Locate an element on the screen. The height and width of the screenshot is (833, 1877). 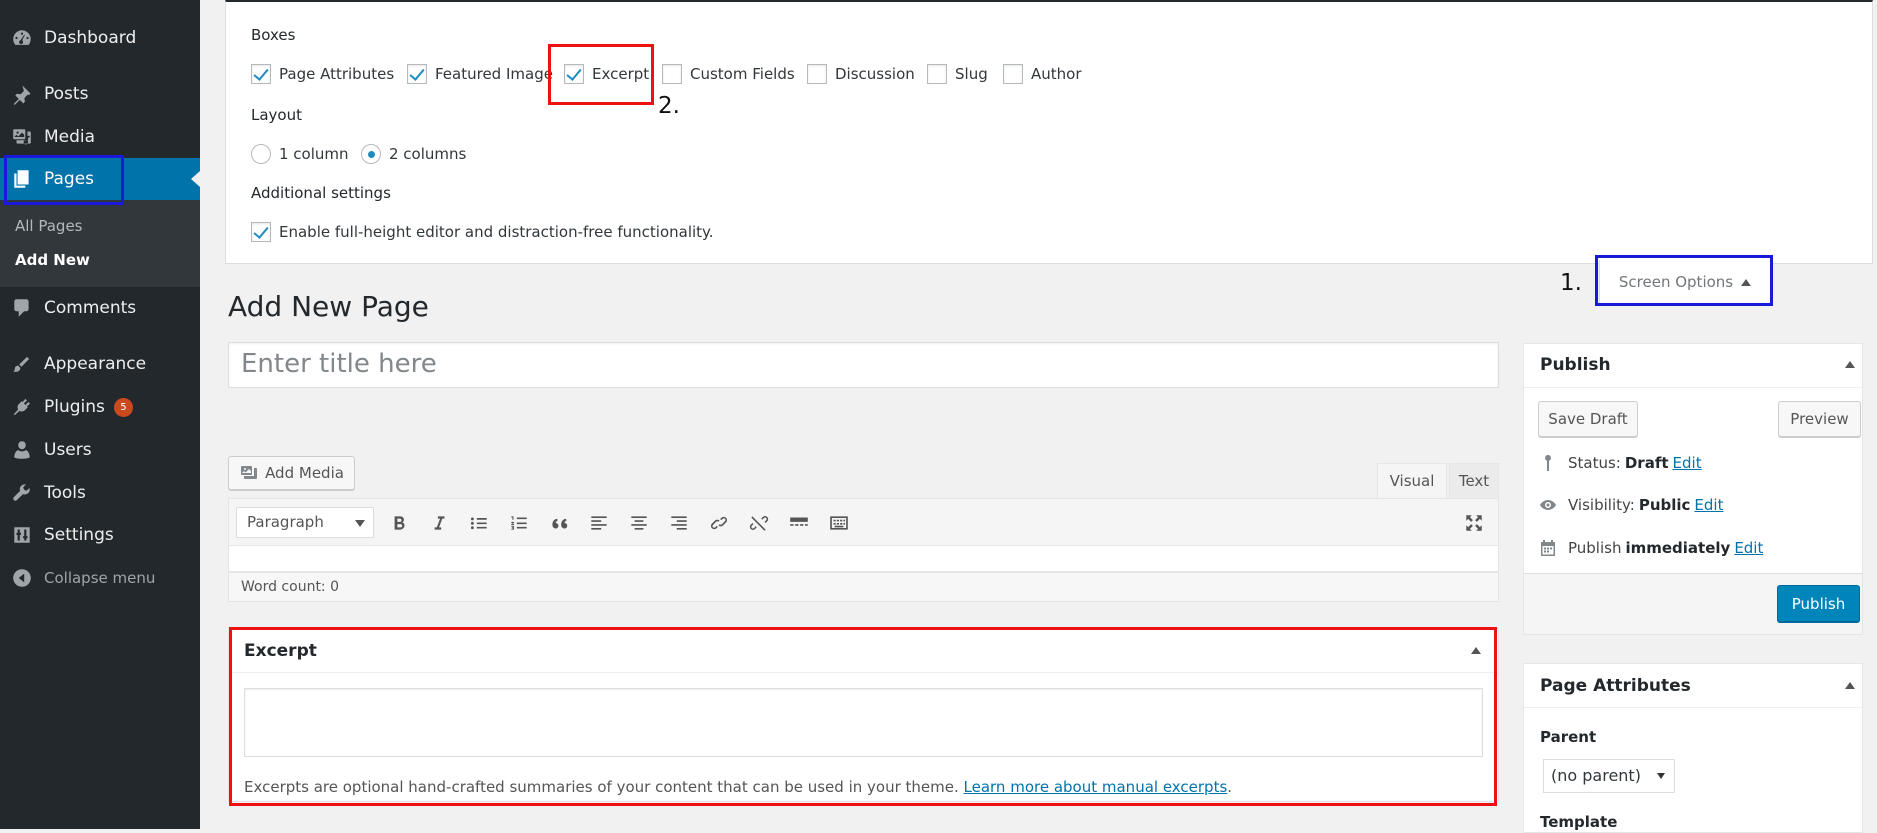
layout-heading: Layout is located at coordinates (276, 115).